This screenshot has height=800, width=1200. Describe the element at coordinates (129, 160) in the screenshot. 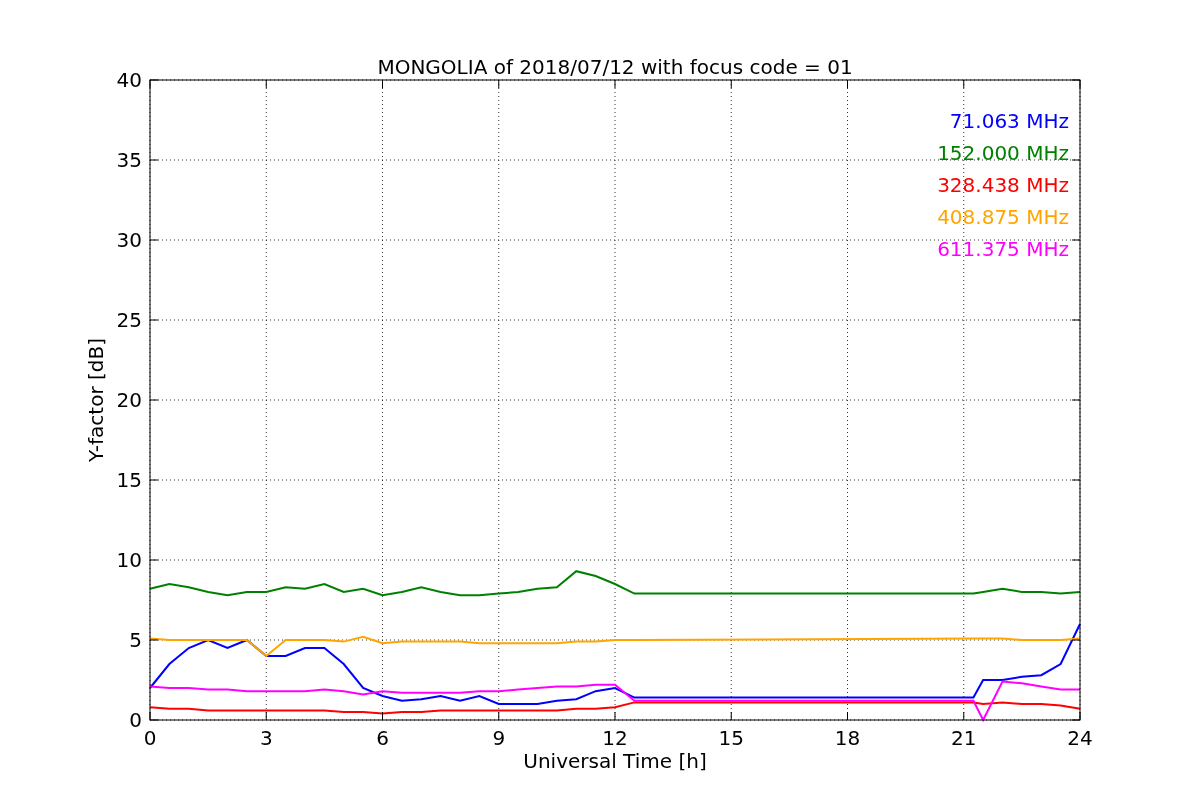

I see `y-tick-label: 35` at that location.